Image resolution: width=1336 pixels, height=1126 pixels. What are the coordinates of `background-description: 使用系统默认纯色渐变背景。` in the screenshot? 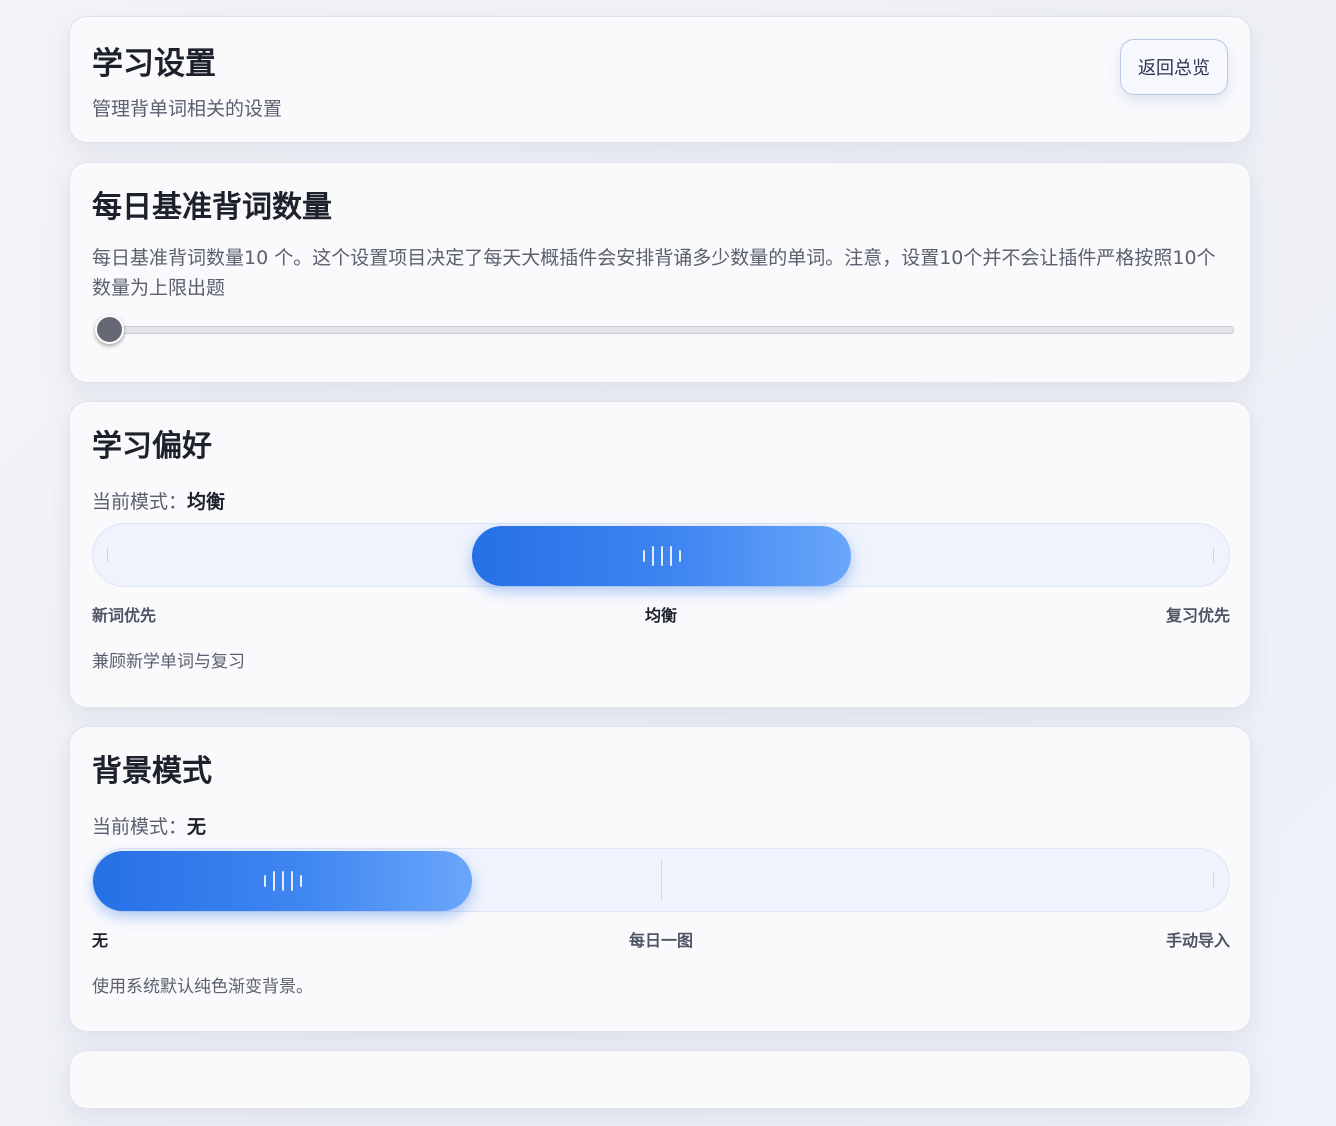 It's located at (202, 987).